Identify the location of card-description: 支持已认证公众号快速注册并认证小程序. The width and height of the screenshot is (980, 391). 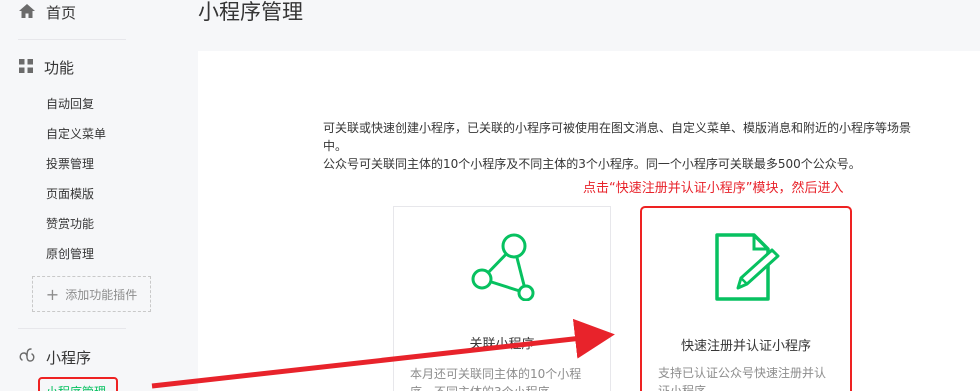
(742, 378).